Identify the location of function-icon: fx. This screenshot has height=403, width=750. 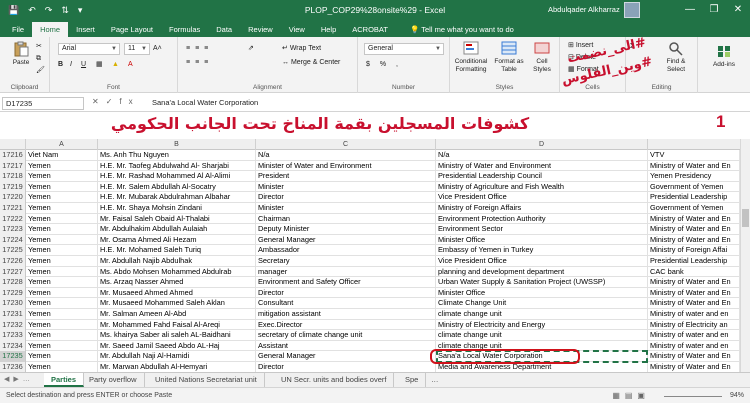
(129, 101).